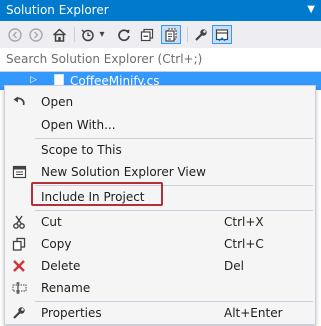 Image resolution: width=321 pixels, height=326 pixels. I want to click on forward-icon, so click(36, 34).